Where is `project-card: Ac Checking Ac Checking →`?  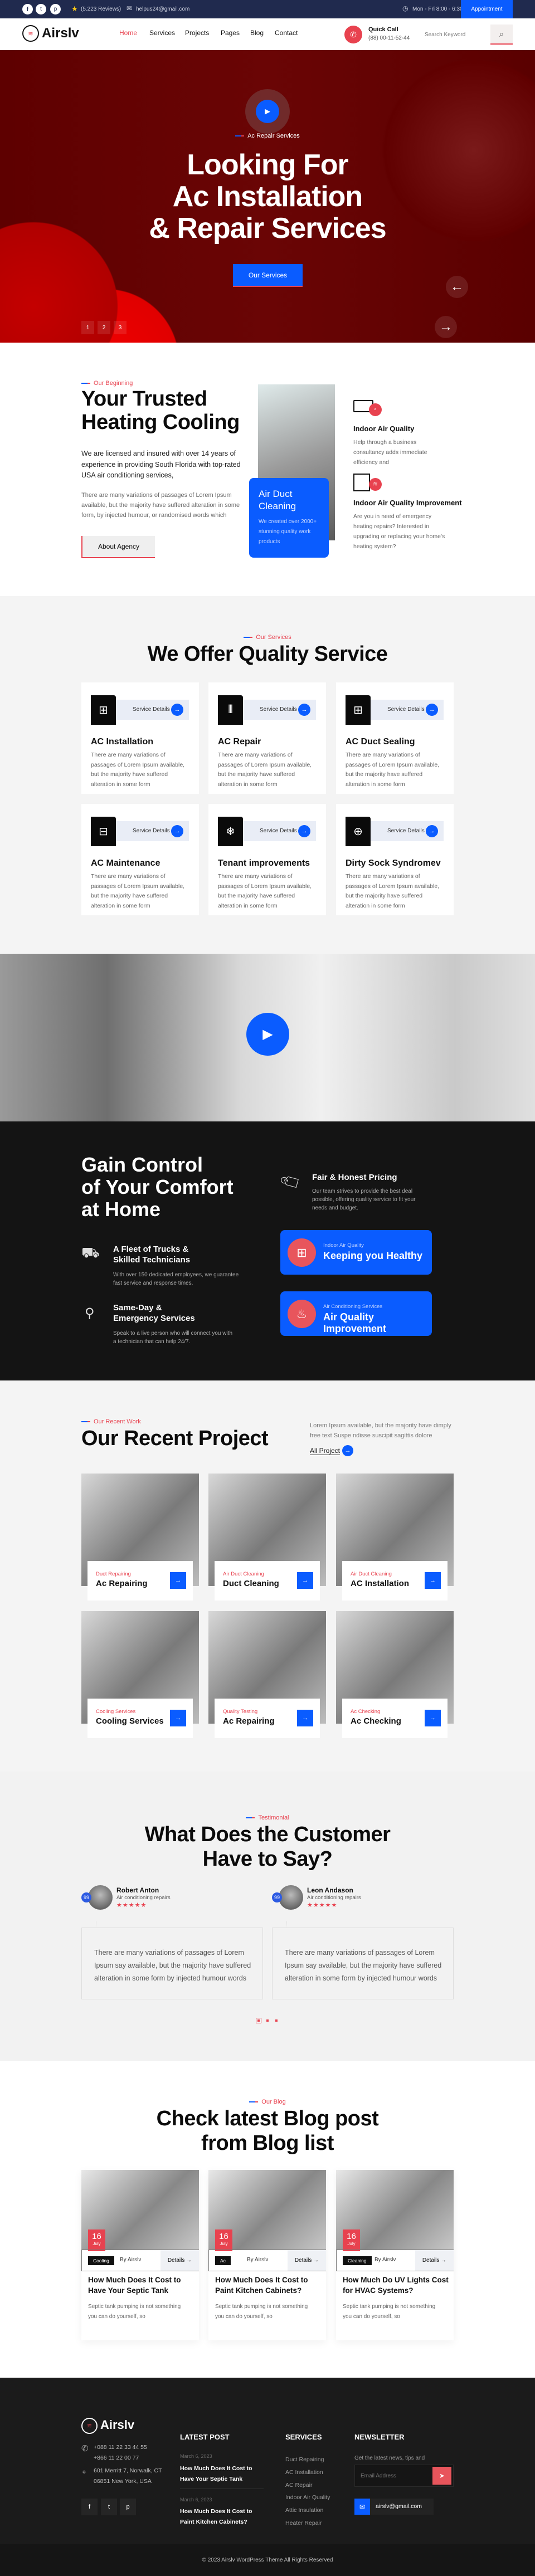 project-card: Ac Checking Ac Checking → is located at coordinates (395, 1675).